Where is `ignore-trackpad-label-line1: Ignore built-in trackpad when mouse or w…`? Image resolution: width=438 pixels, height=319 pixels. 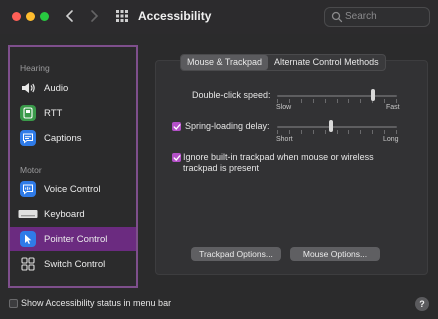 ignore-trackpad-label-line1: Ignore built-in trackpad when mouse or w… is located at coordinates (278, 157).